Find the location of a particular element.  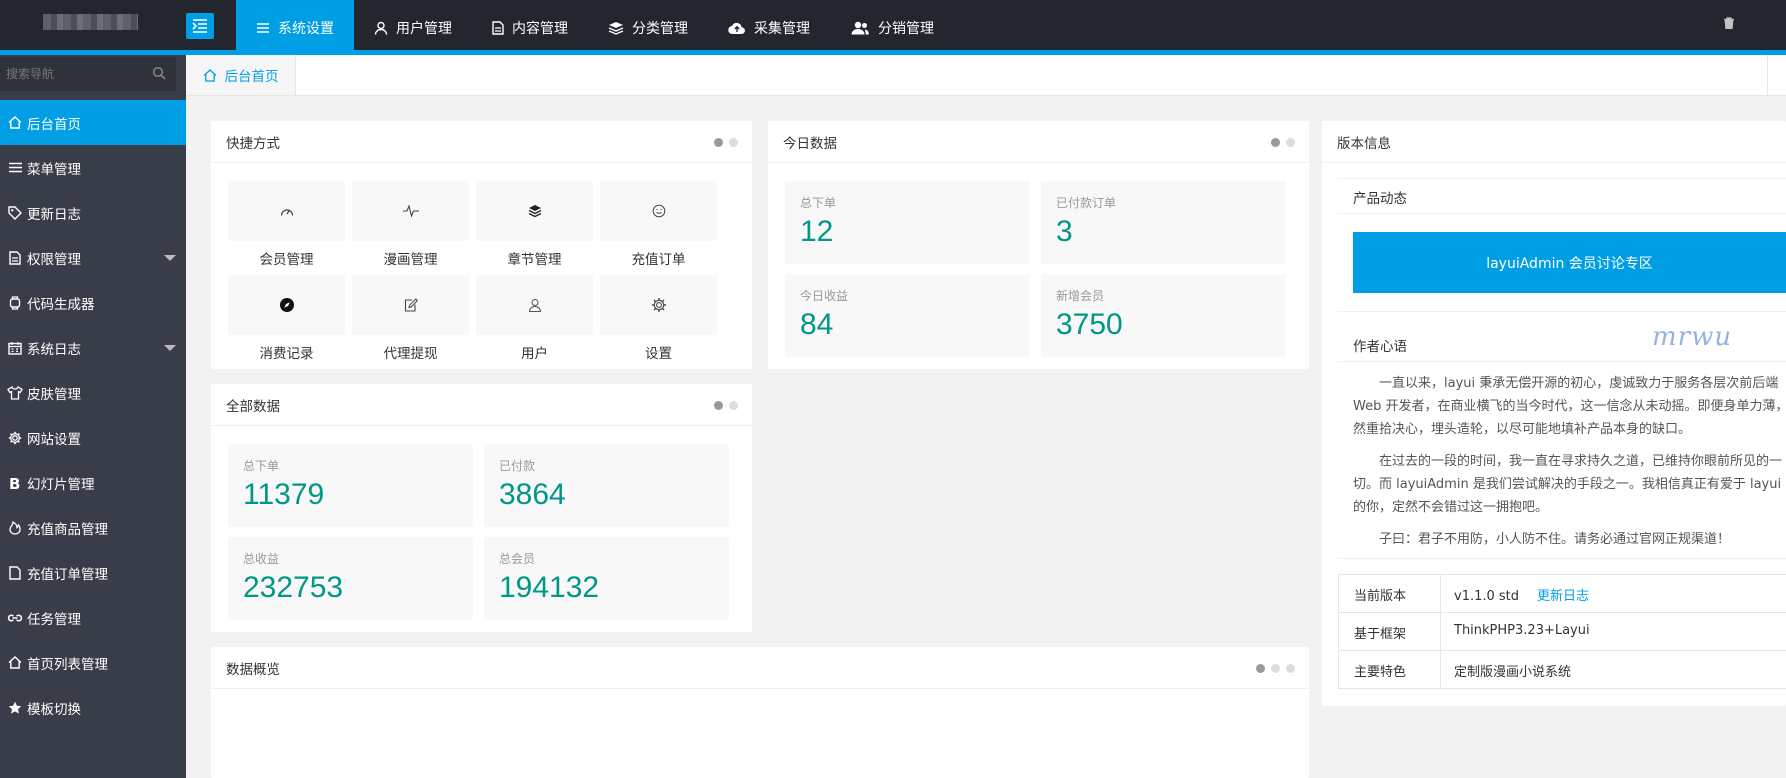

nav-item-system-settings: 系统设置 is located at coordinates (295, 27).